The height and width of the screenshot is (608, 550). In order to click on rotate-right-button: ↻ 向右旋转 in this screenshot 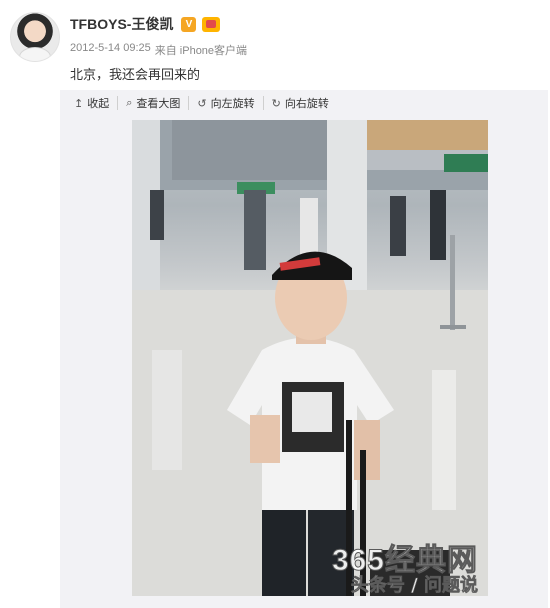, I will do `click(299, 103)`.